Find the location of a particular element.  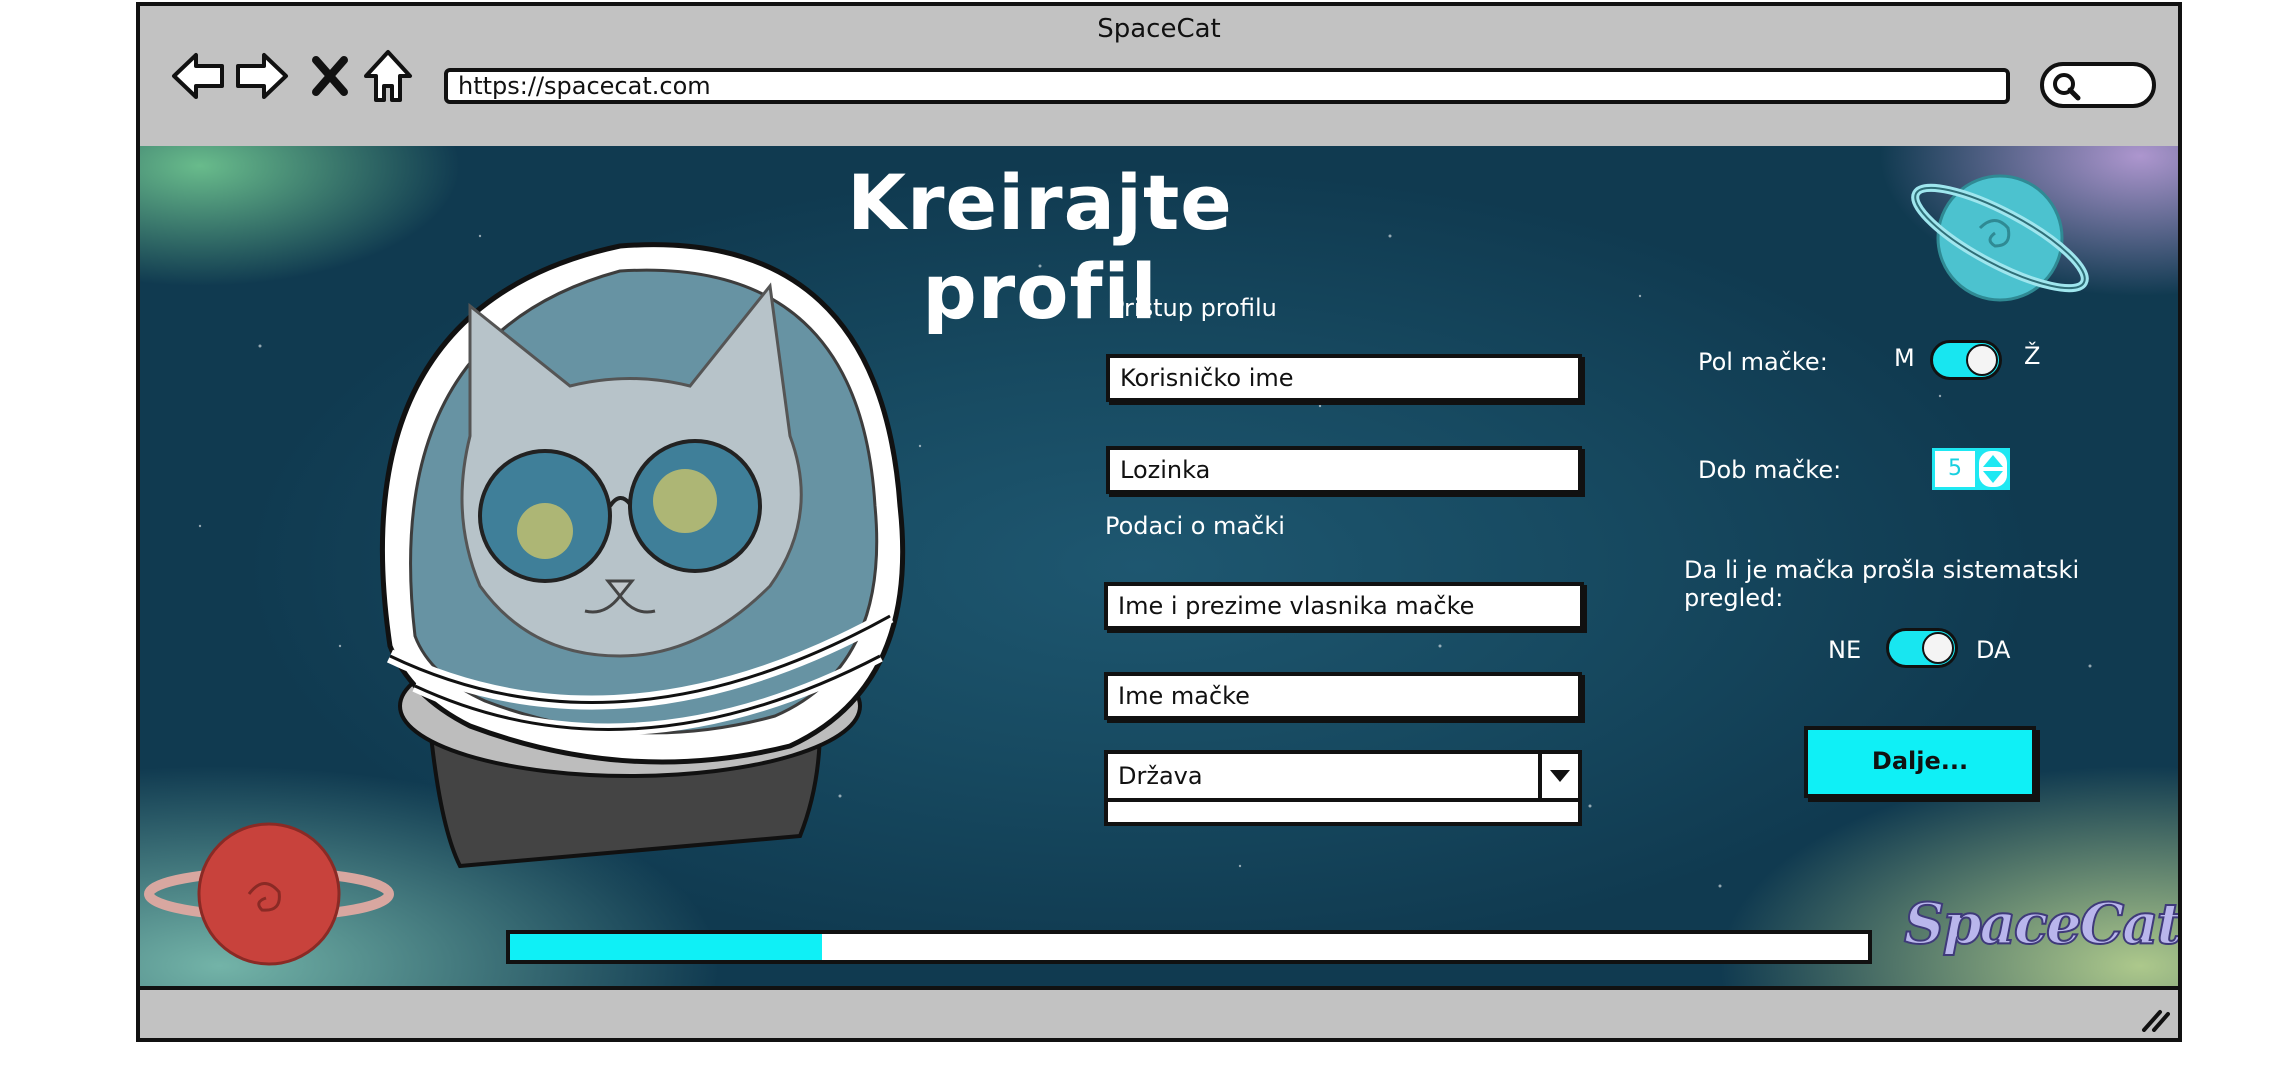

back-arrow-icon is located at coordinates (198, 76).